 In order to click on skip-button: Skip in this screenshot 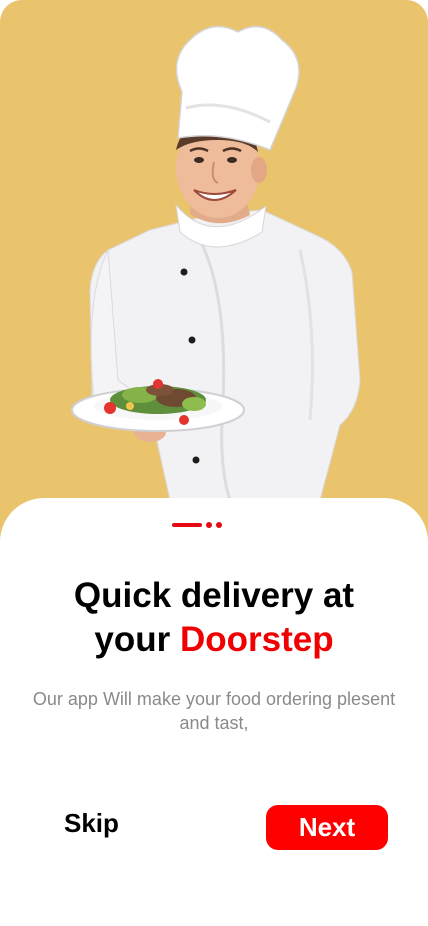, I will do `click(91, 823)`.